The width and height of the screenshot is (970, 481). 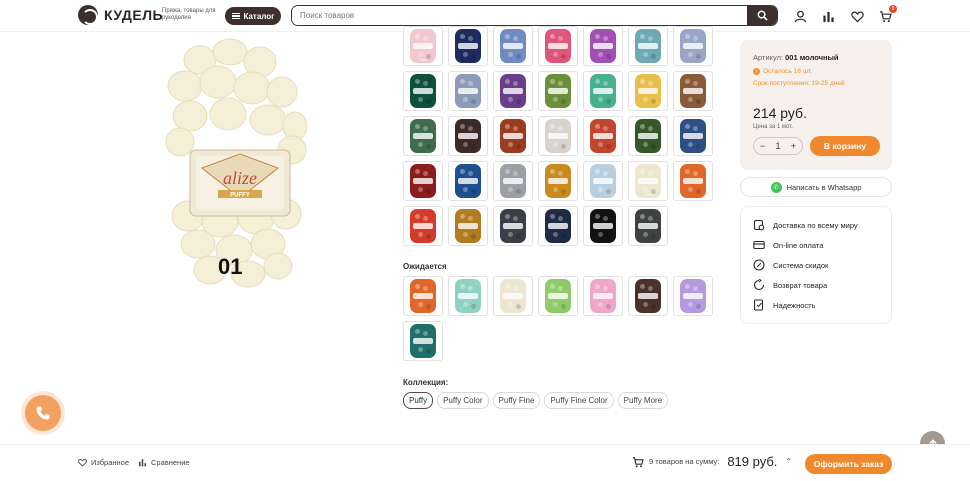 What do you see at coordinates (579, 400) in the screenshot?
I see `collection-chip: Puffy Fine Color` at bounding box center [579, 400].